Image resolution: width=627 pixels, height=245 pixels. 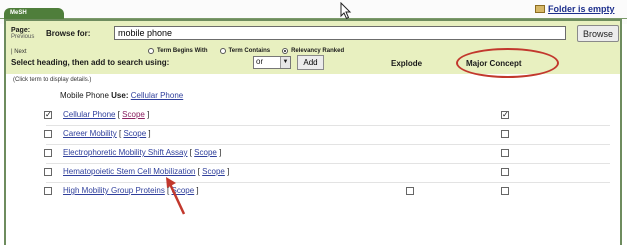 What do you see at coordinates (310, 62) in the screenshot?
I see `add-button: Add` at bounding box center [310, 62].